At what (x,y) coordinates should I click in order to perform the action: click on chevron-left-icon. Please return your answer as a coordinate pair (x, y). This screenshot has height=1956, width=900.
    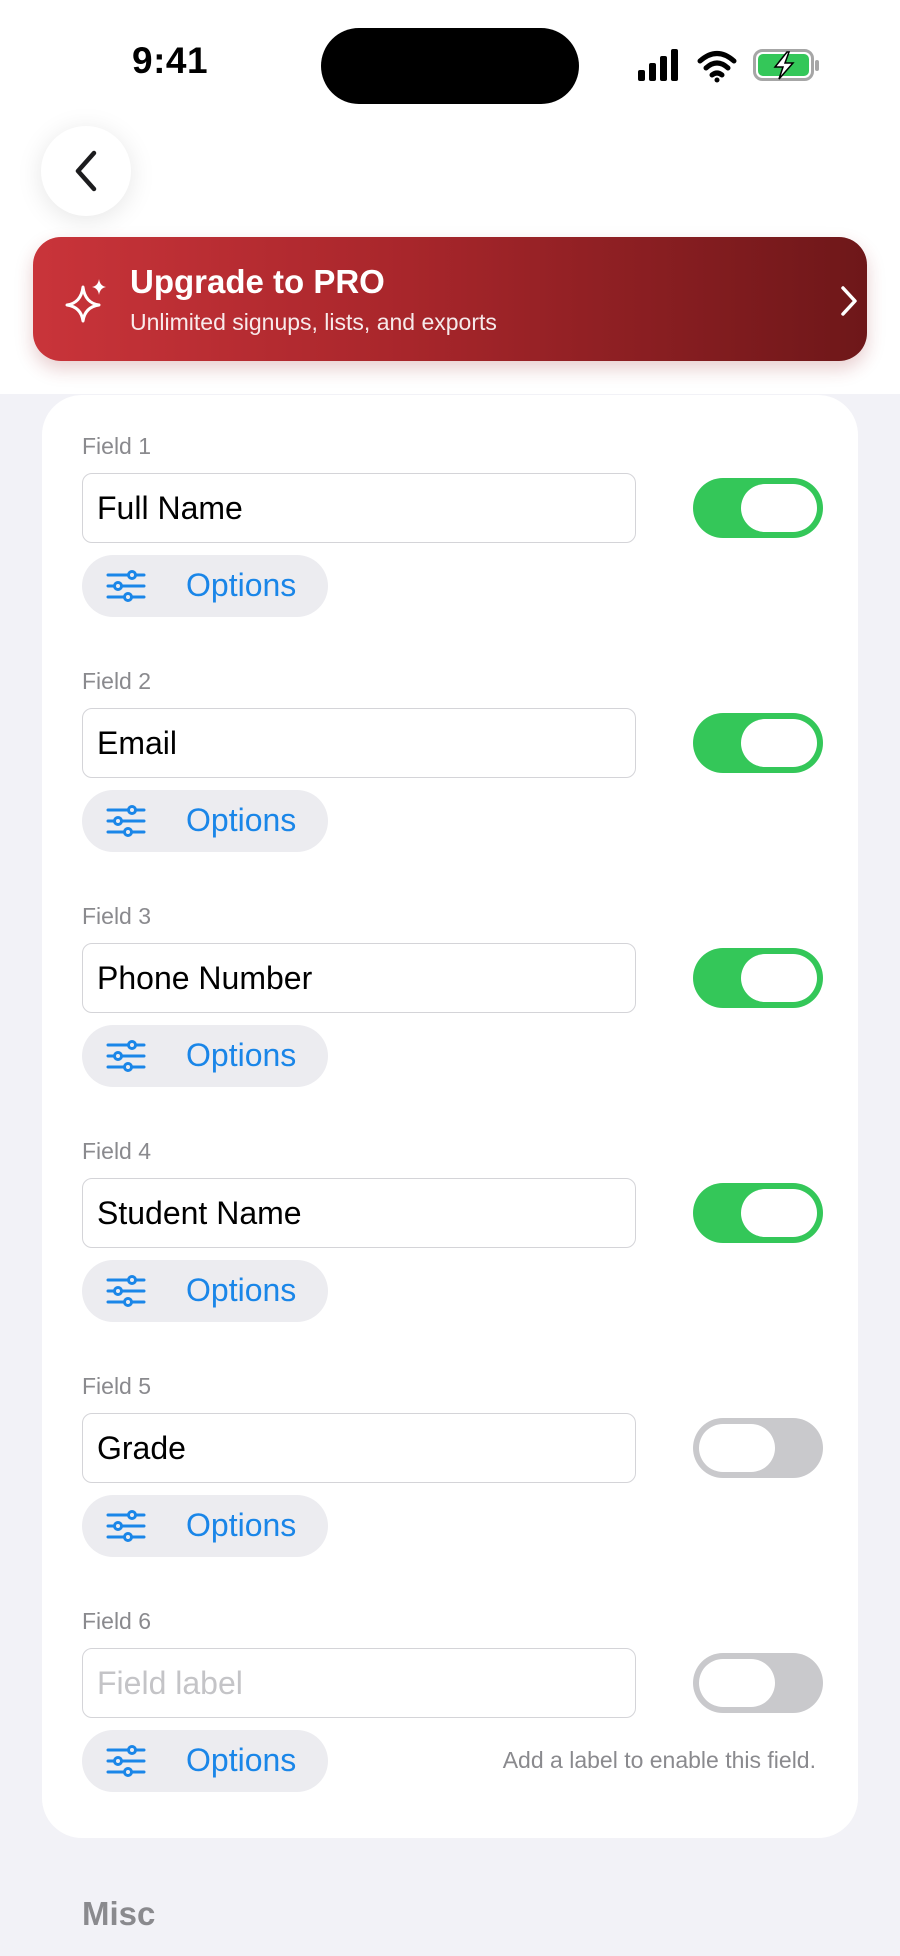
    Looking at the image, I should click on (86, 171).